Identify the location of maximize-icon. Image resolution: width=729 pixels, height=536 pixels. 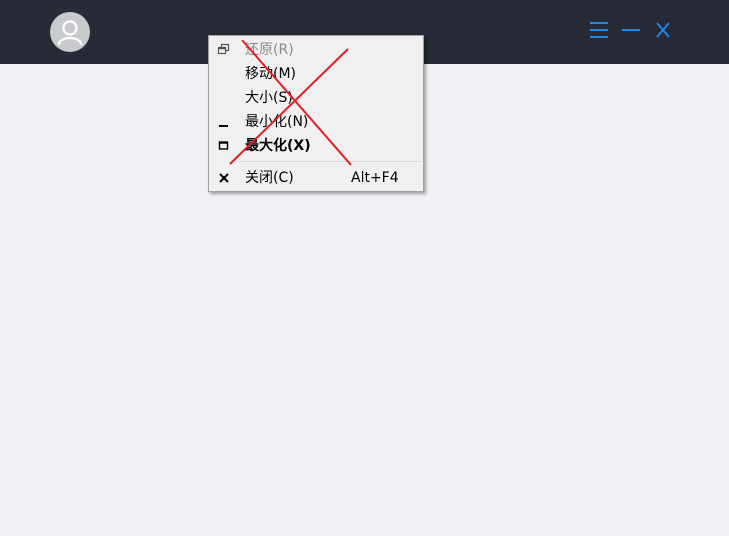
(224, 146).